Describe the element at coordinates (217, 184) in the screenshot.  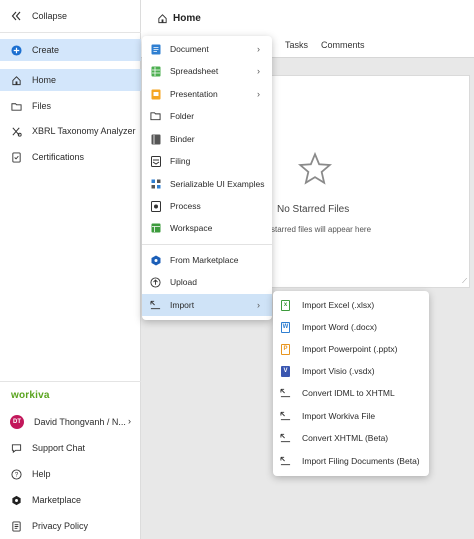
I see `menu-item-label: Serializable UI Examples` at that location.